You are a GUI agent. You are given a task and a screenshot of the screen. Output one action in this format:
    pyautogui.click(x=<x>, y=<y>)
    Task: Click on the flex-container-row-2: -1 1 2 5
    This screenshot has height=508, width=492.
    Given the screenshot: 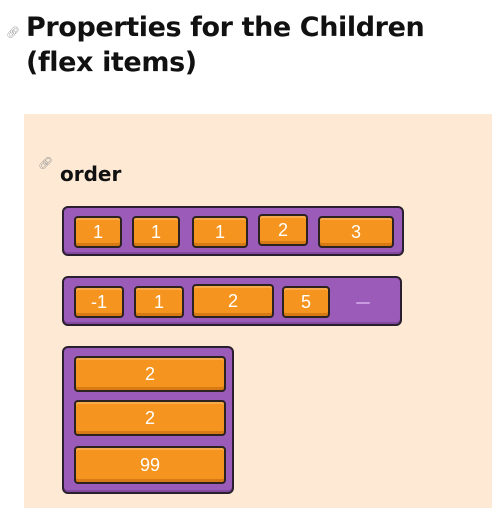 What is the action you would take?
    pyautogui.click(x=232, y=301)
    